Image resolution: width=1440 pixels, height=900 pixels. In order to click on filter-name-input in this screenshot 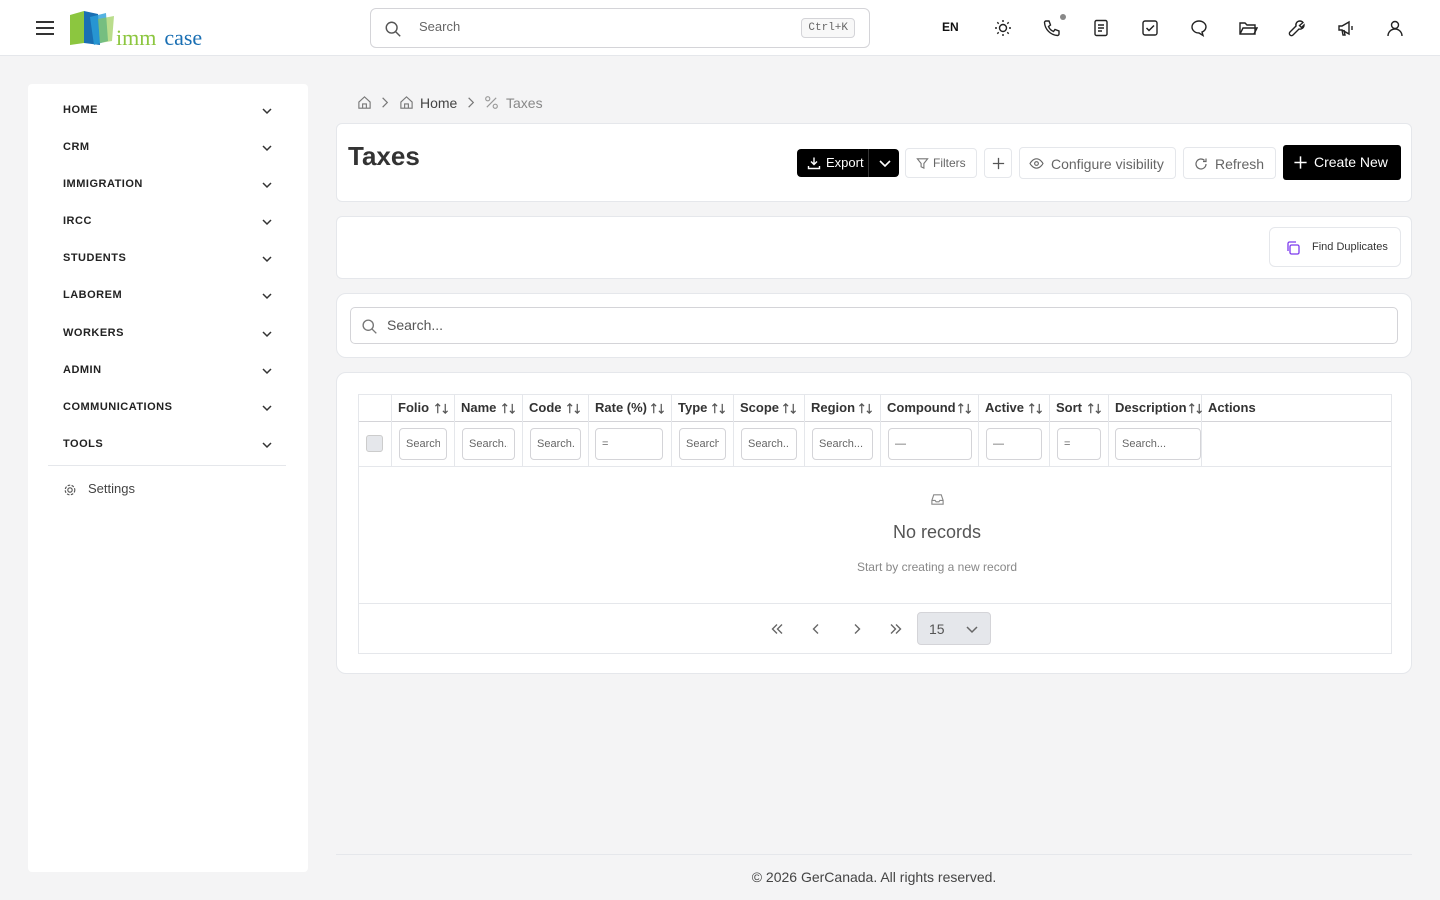, I will do `click(488, 444)`.